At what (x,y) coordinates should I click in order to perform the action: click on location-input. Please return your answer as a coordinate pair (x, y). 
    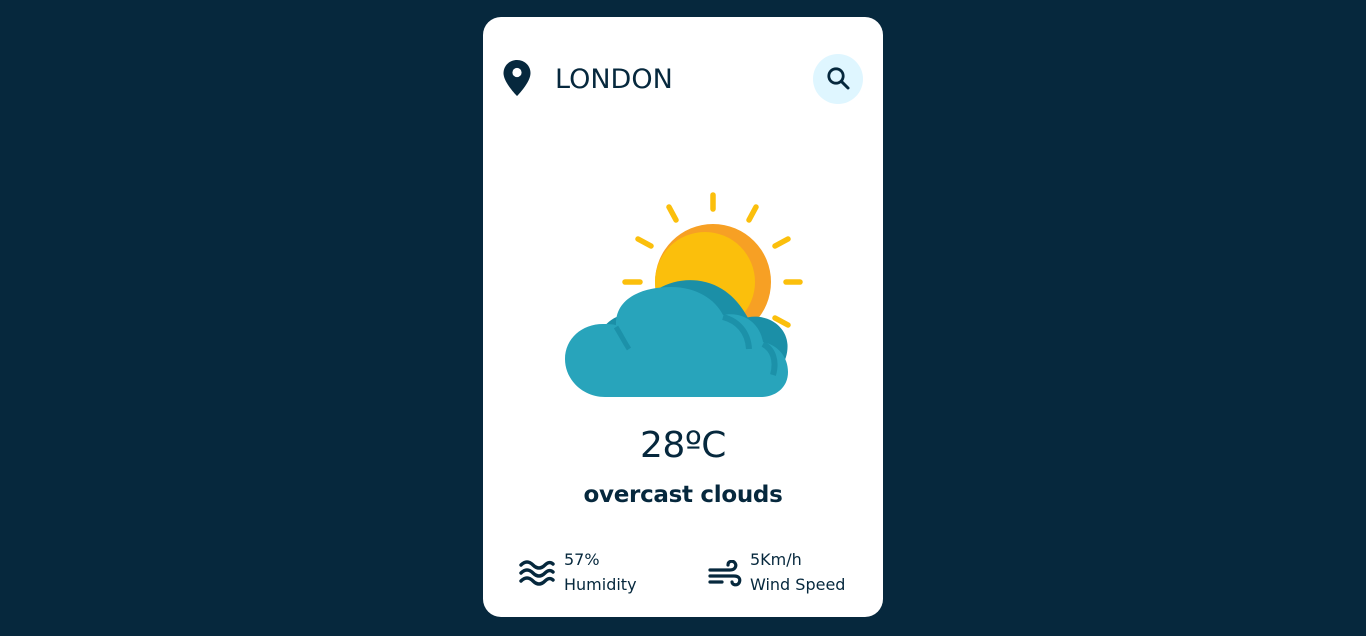
    Looking at the image, I should click on (675, 79).